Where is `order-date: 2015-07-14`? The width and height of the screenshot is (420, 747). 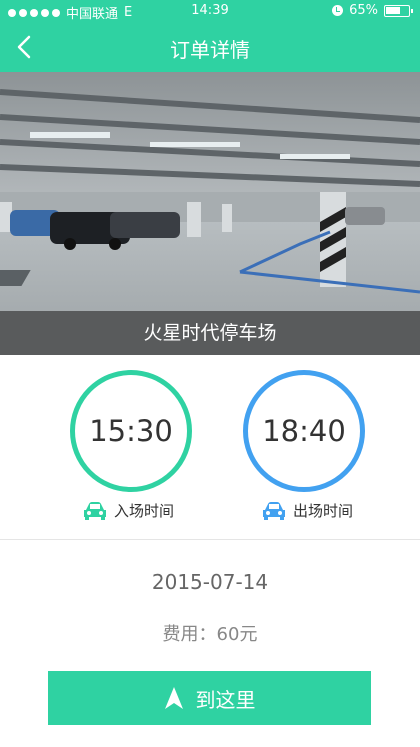 order-date: 2015-07-14 is located at coordinates (210, 582).